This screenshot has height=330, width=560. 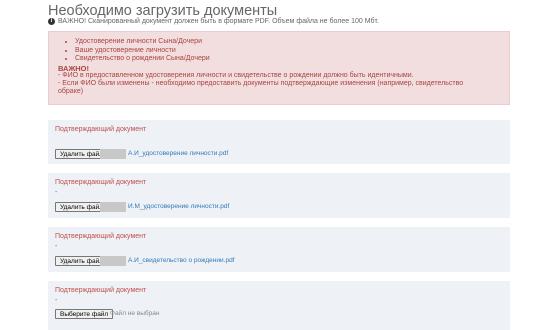 I want to click on list-item: Ваше удостоверение личности, so click(x=292, y=51).